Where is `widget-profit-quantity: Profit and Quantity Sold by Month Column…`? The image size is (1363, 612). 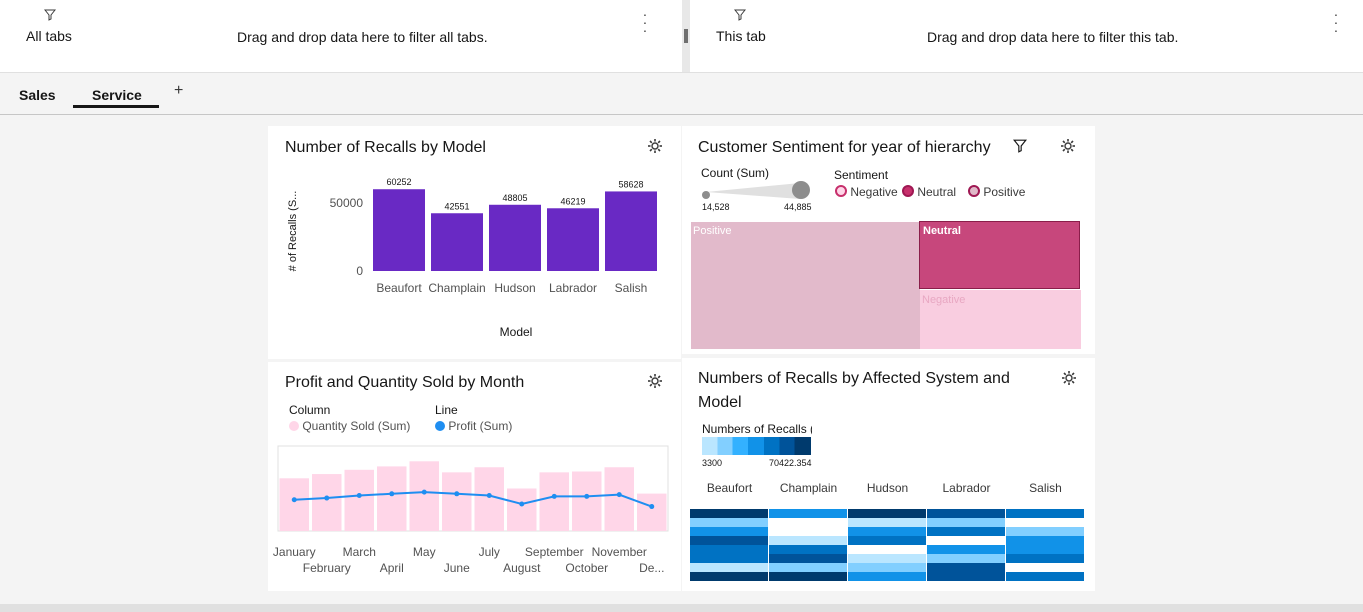 widget-profit-quantity: Profit and Quantity Sold by Month Column… is located at coordinates (474, 476).